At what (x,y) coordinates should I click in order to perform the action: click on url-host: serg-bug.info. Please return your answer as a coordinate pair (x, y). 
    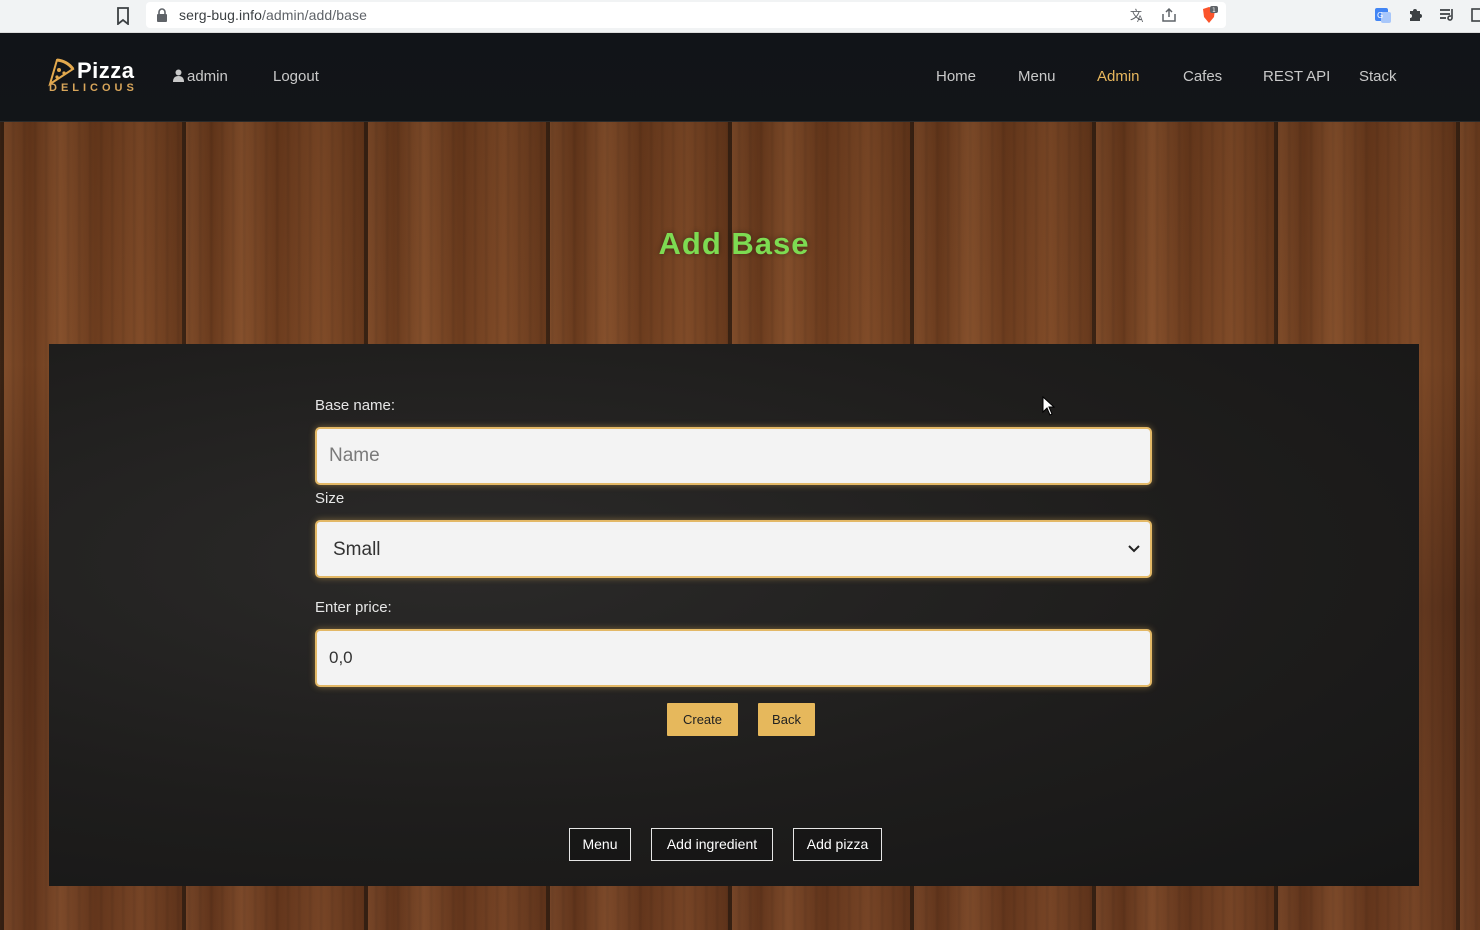
    Looking at the image, I should click on (221, 15).